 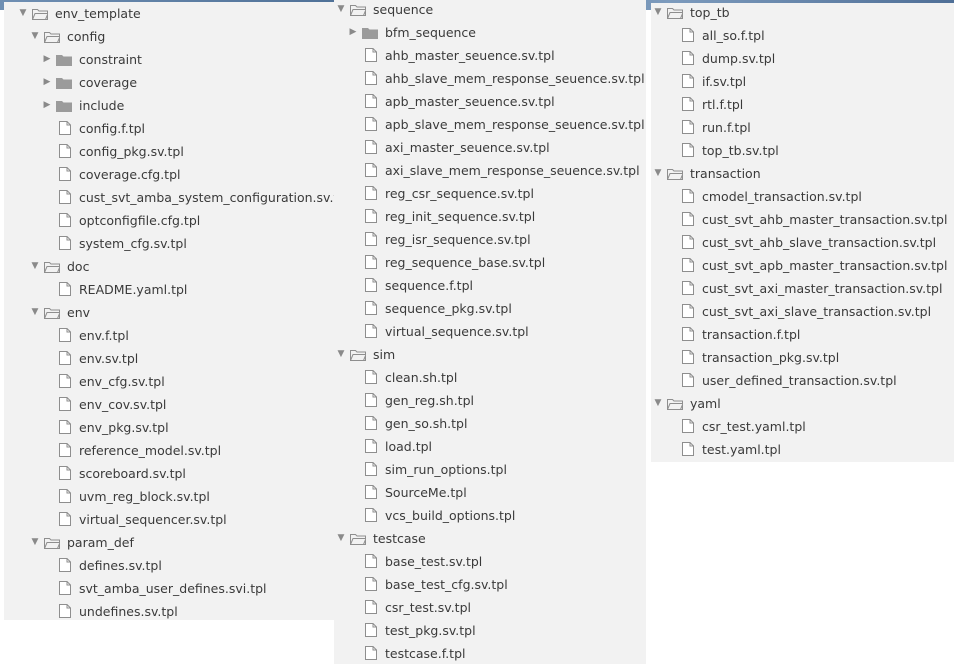 What do you see at coordinates (169, 174) in the screenshot?
I see `tree-file-row: coverage.cfg.tpl` at bounding box center [169, 174].